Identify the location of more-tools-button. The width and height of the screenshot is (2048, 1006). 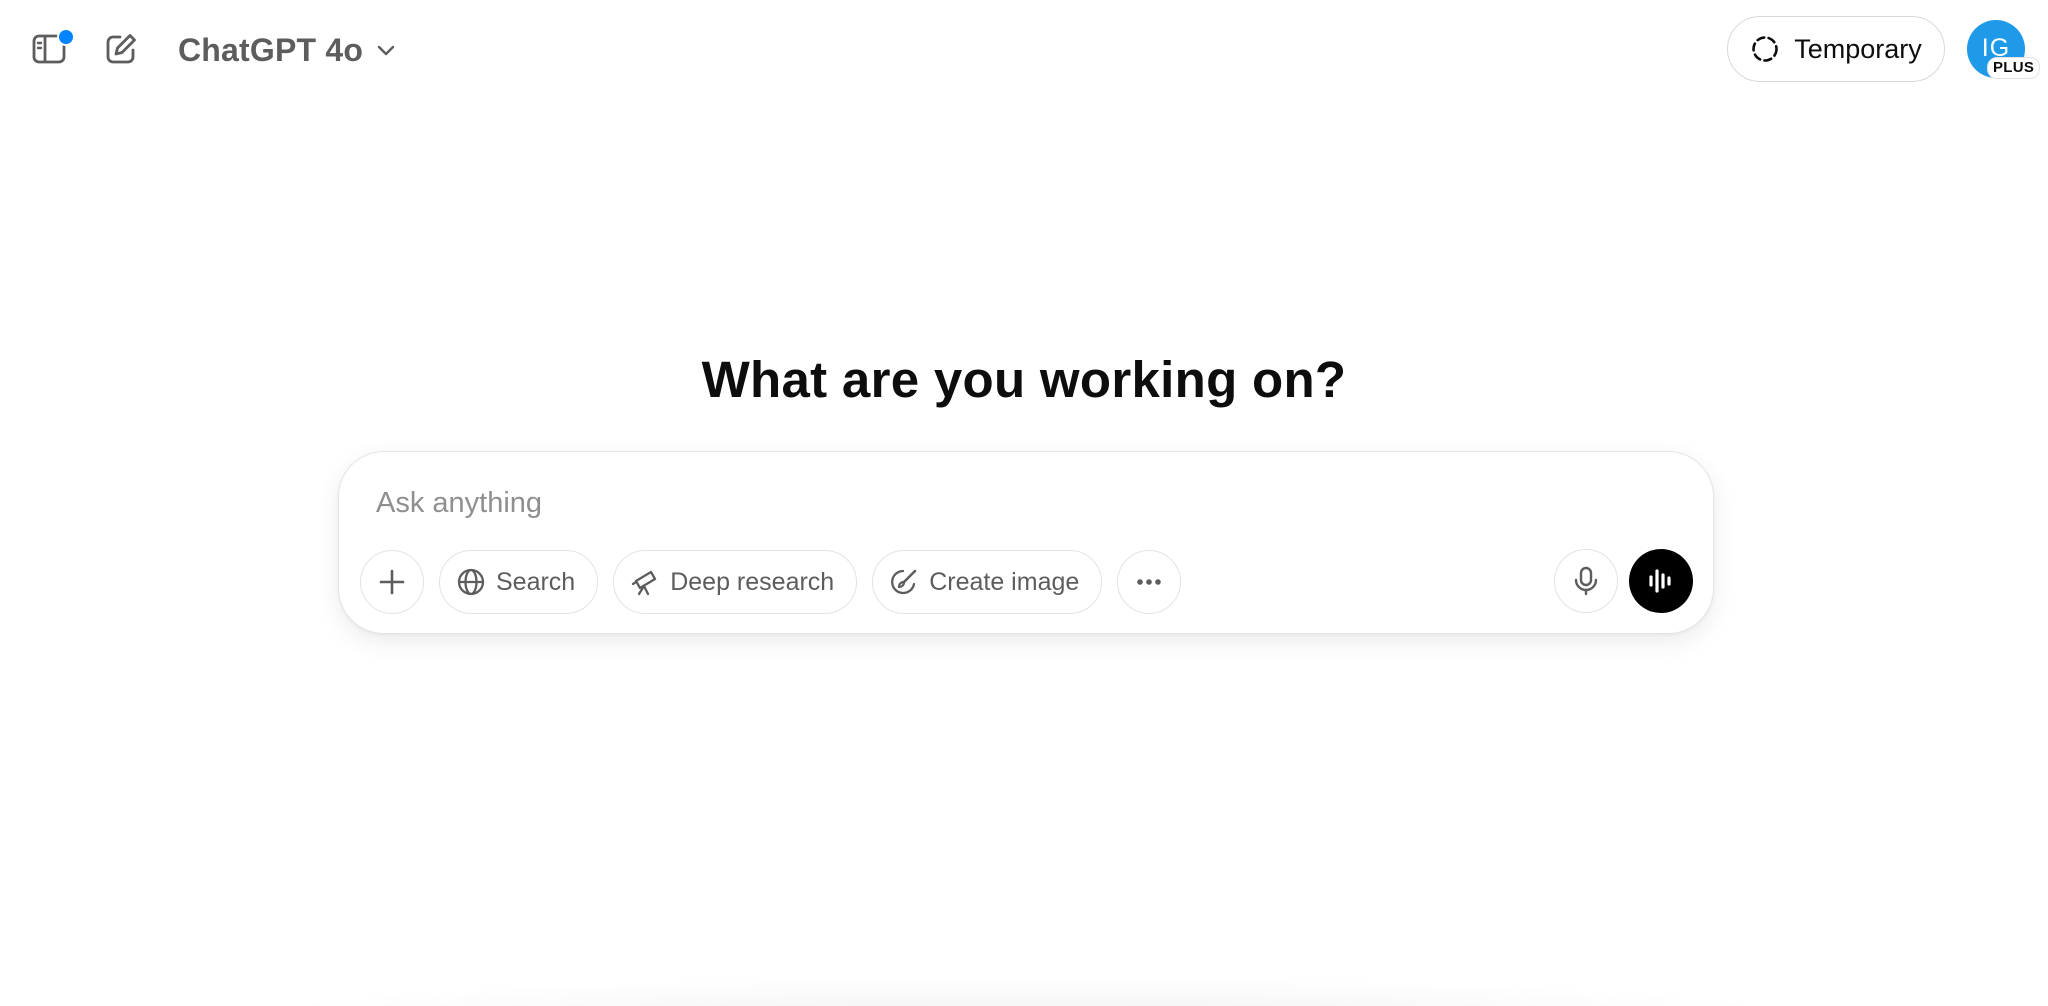
(1149, 582).